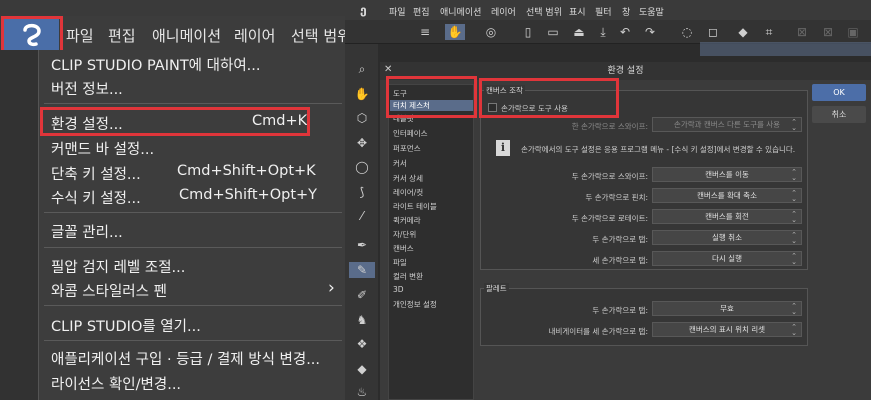 Image resolution: width=871 pixels, height=400 pixels. What do you see at coordinates (407, 220) in the screenshot?
I see `category-item: 퀵커메라` at bounding box center [407, 220].